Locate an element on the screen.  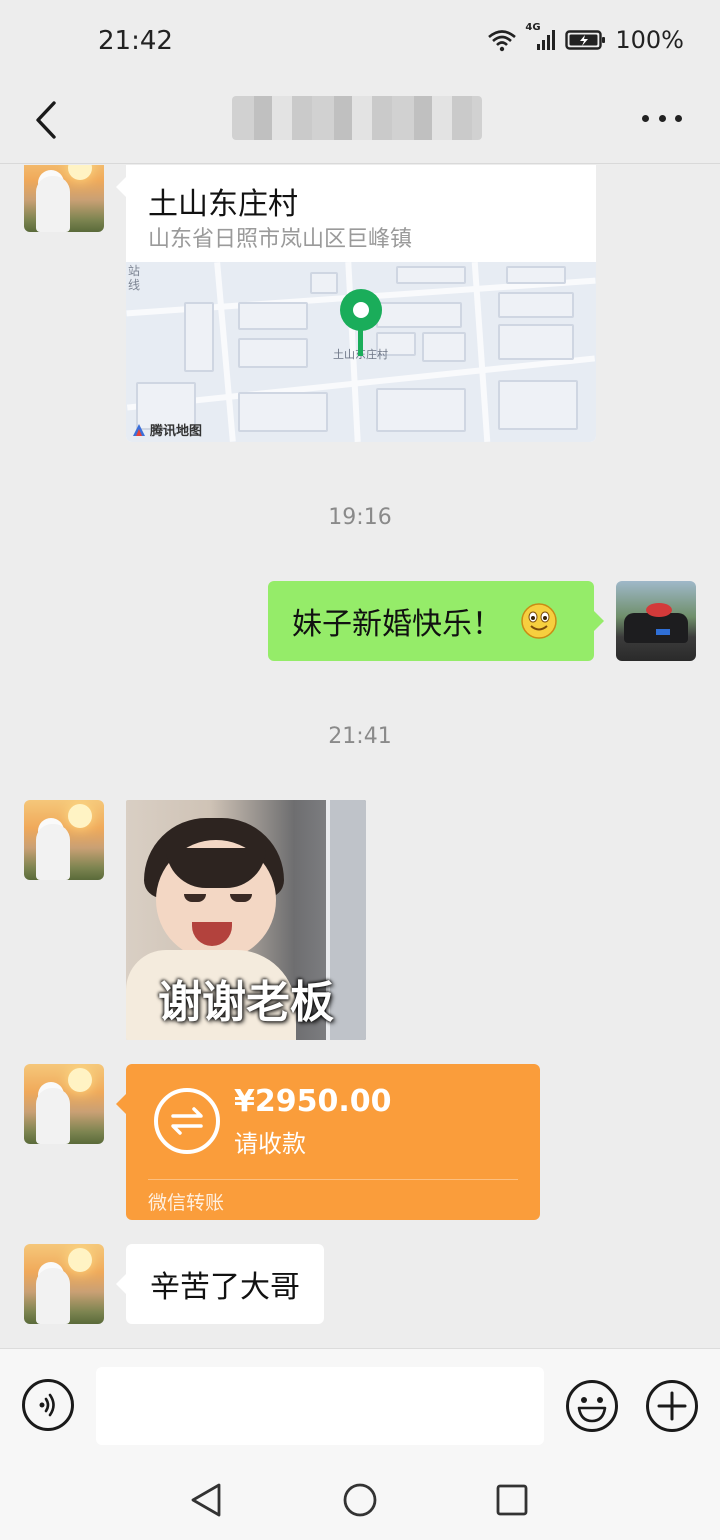
voice-input-button is located at coordinates (48, 1405).